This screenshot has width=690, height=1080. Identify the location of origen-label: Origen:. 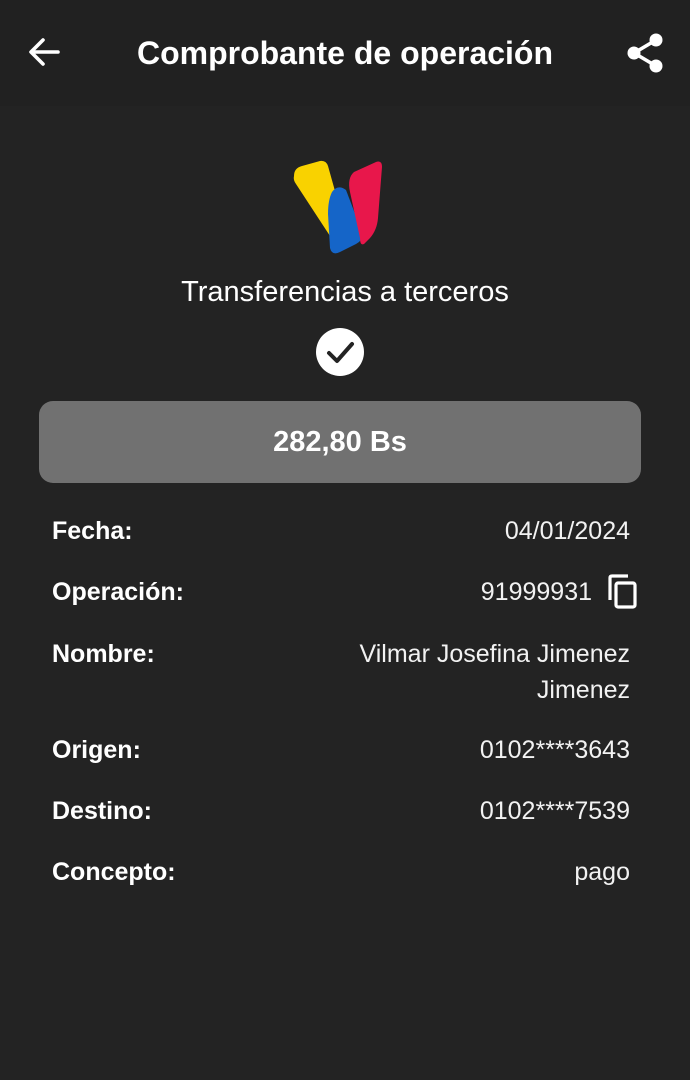
(96, 750).